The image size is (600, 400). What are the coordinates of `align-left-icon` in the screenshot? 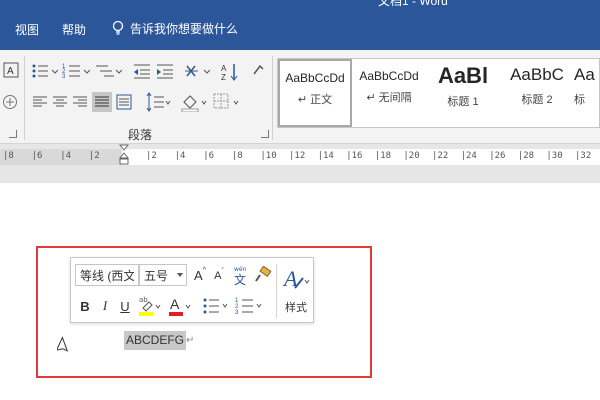 It's located at (40, 102).